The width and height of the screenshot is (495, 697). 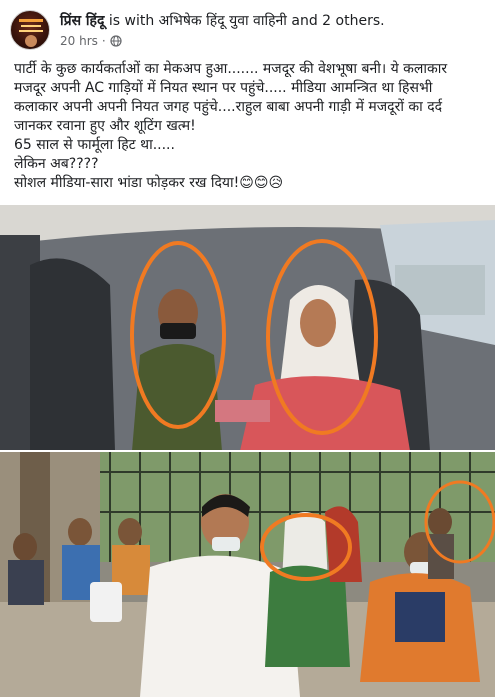 I want to click on author-name: प्रिंस हिंदू, so click(x=82, y=21).